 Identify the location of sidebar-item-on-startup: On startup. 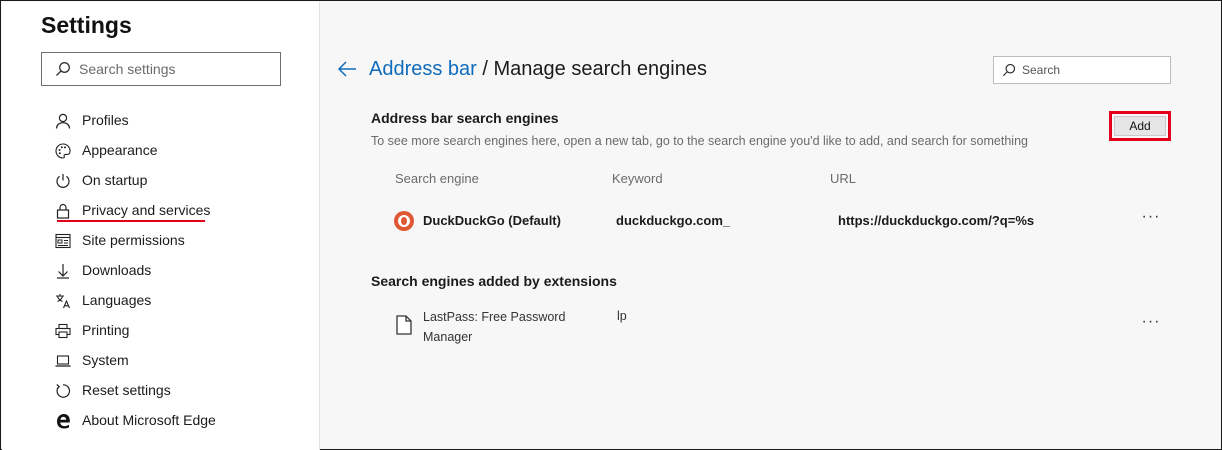
(161, 180).